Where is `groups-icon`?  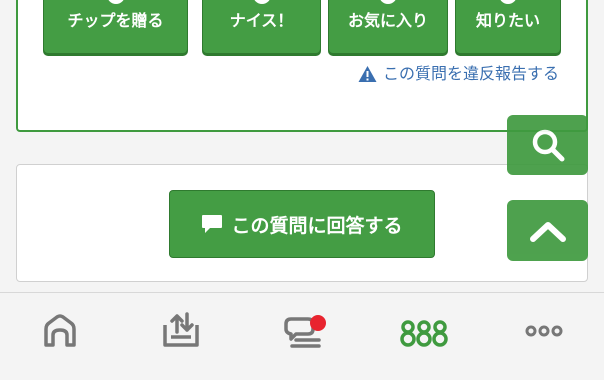 groups-icon is located at coordinates (424, 333).